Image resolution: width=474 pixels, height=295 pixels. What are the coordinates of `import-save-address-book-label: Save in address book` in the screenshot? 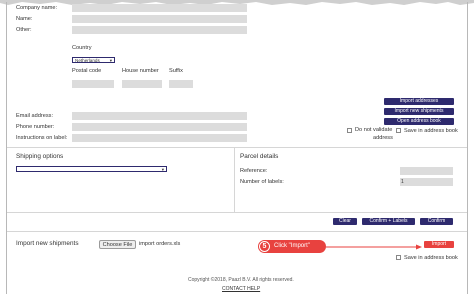 It's located at (431, 258).